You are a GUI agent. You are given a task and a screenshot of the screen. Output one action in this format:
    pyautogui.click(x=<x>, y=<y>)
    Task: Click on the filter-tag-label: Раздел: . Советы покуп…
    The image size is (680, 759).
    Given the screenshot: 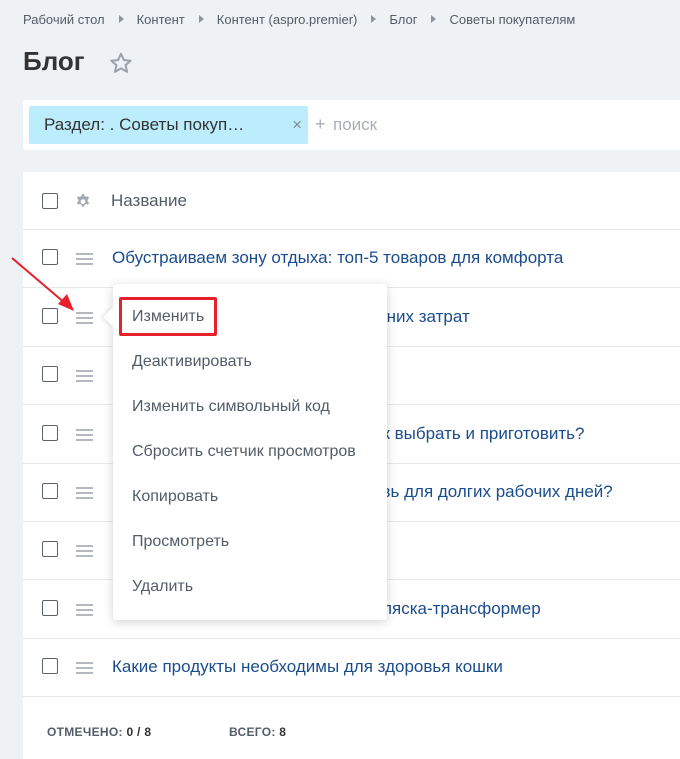 What is the action you would take?
    pyautogui.click(x=144, y=124)
    